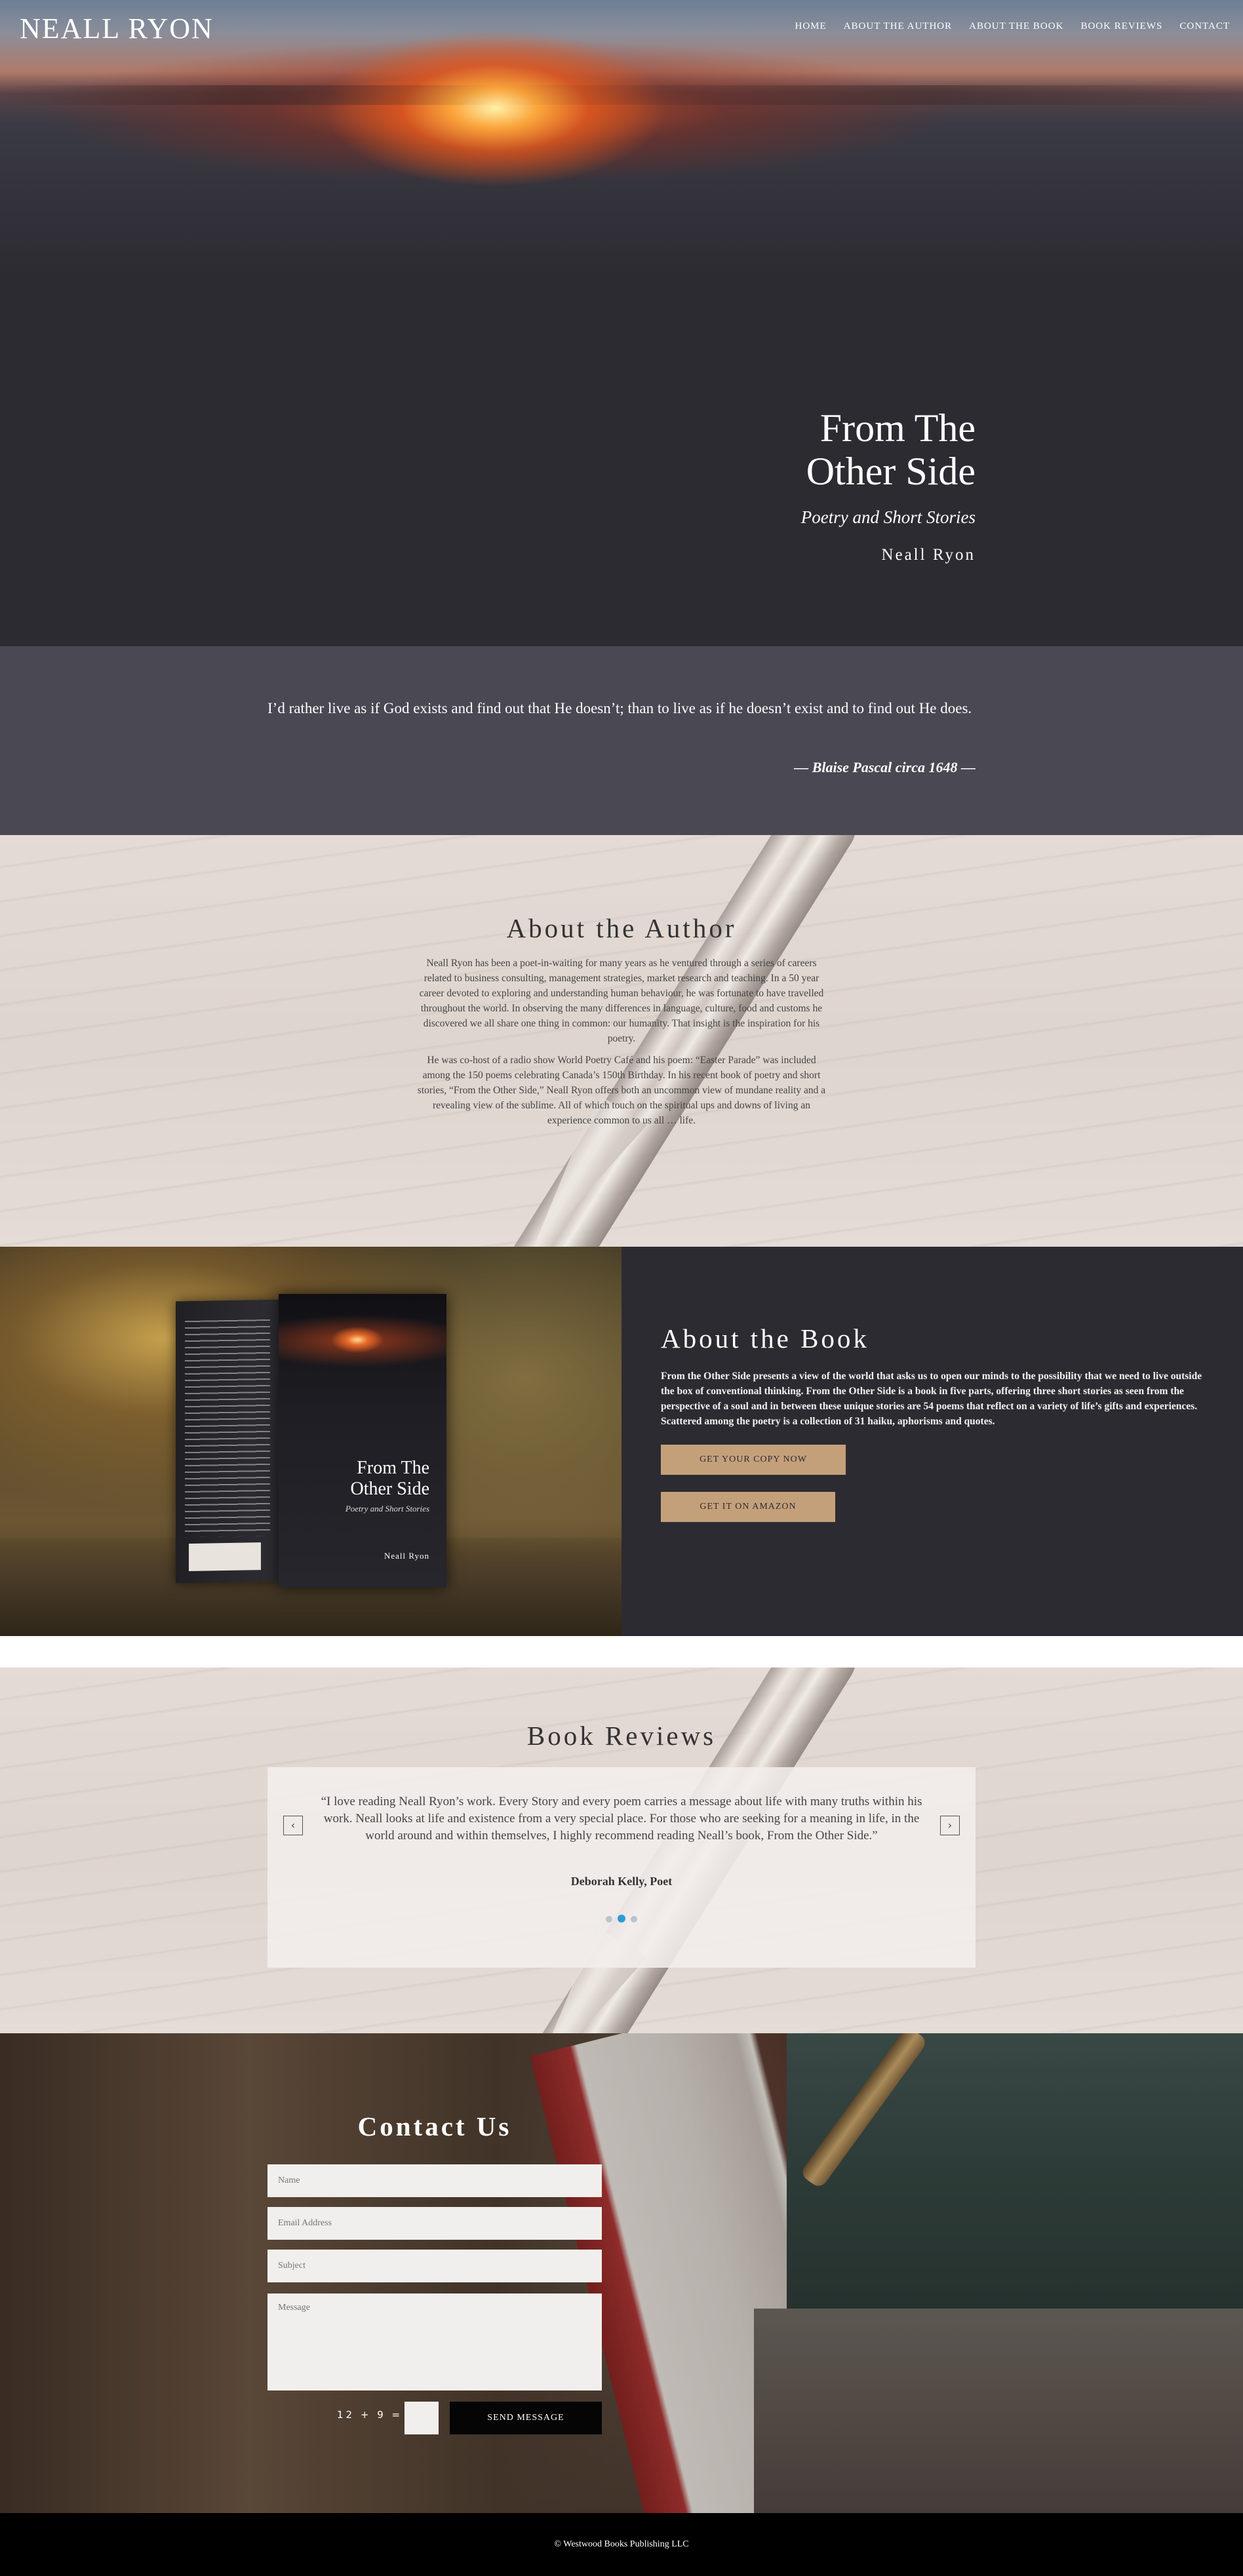 This screenshot has width=1243, height=2576. What do you see at coordinates (888, 517) in the screenshot?
I see `hero-subtitle: Poetry and Short Stories` at bounding box center [888, 517].